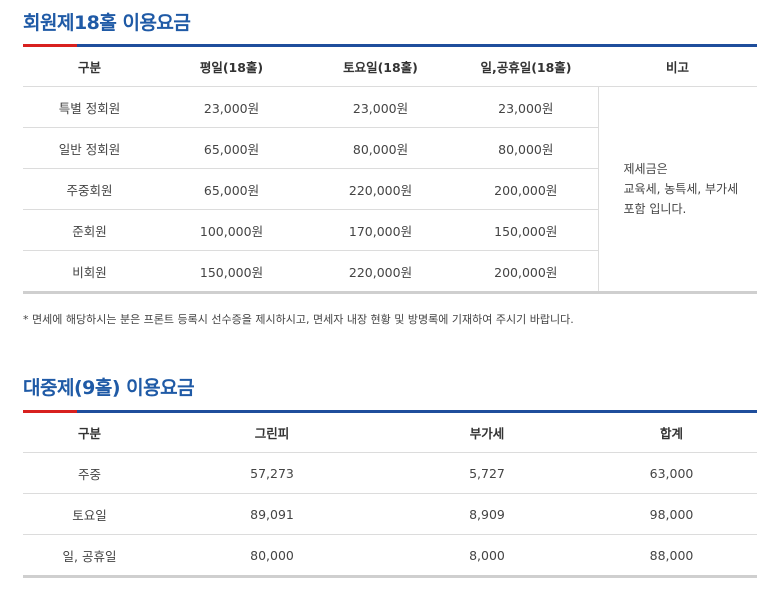 This screenshot has height=596, width=781. I want to click on table-header-row: 구분 그린피 부가세 합계, so click(390, 433).